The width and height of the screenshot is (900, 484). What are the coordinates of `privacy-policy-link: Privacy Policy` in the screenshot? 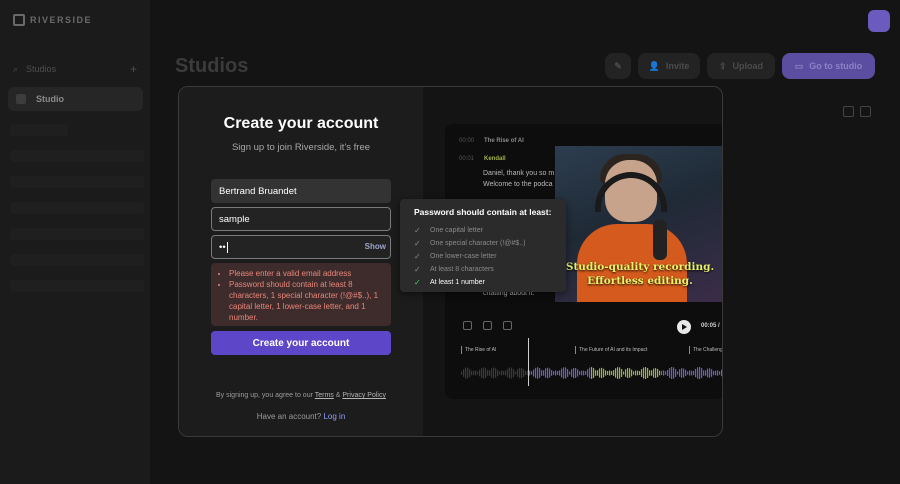 It's located at (364, 395).